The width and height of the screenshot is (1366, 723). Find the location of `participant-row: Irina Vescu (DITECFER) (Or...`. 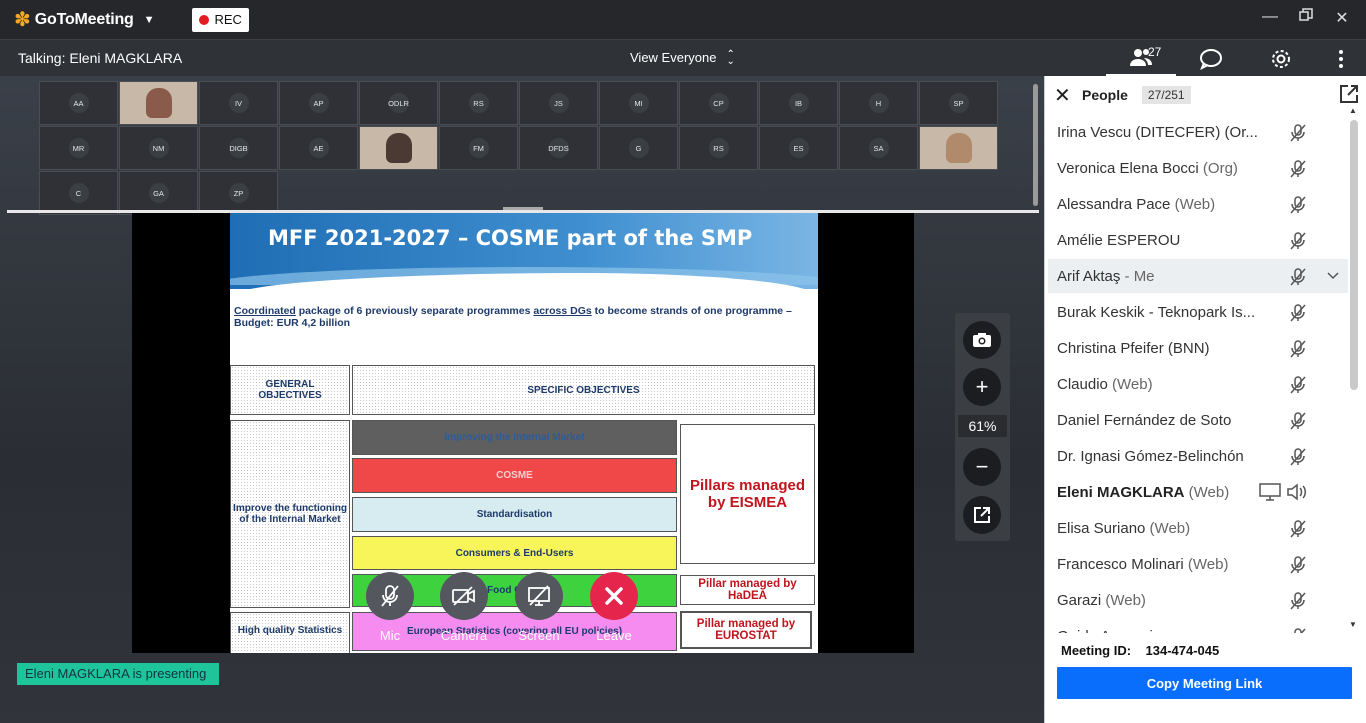

participant-row: Irina Vescu (DITECFER) (Or... is located at coordinates (1198, 132).